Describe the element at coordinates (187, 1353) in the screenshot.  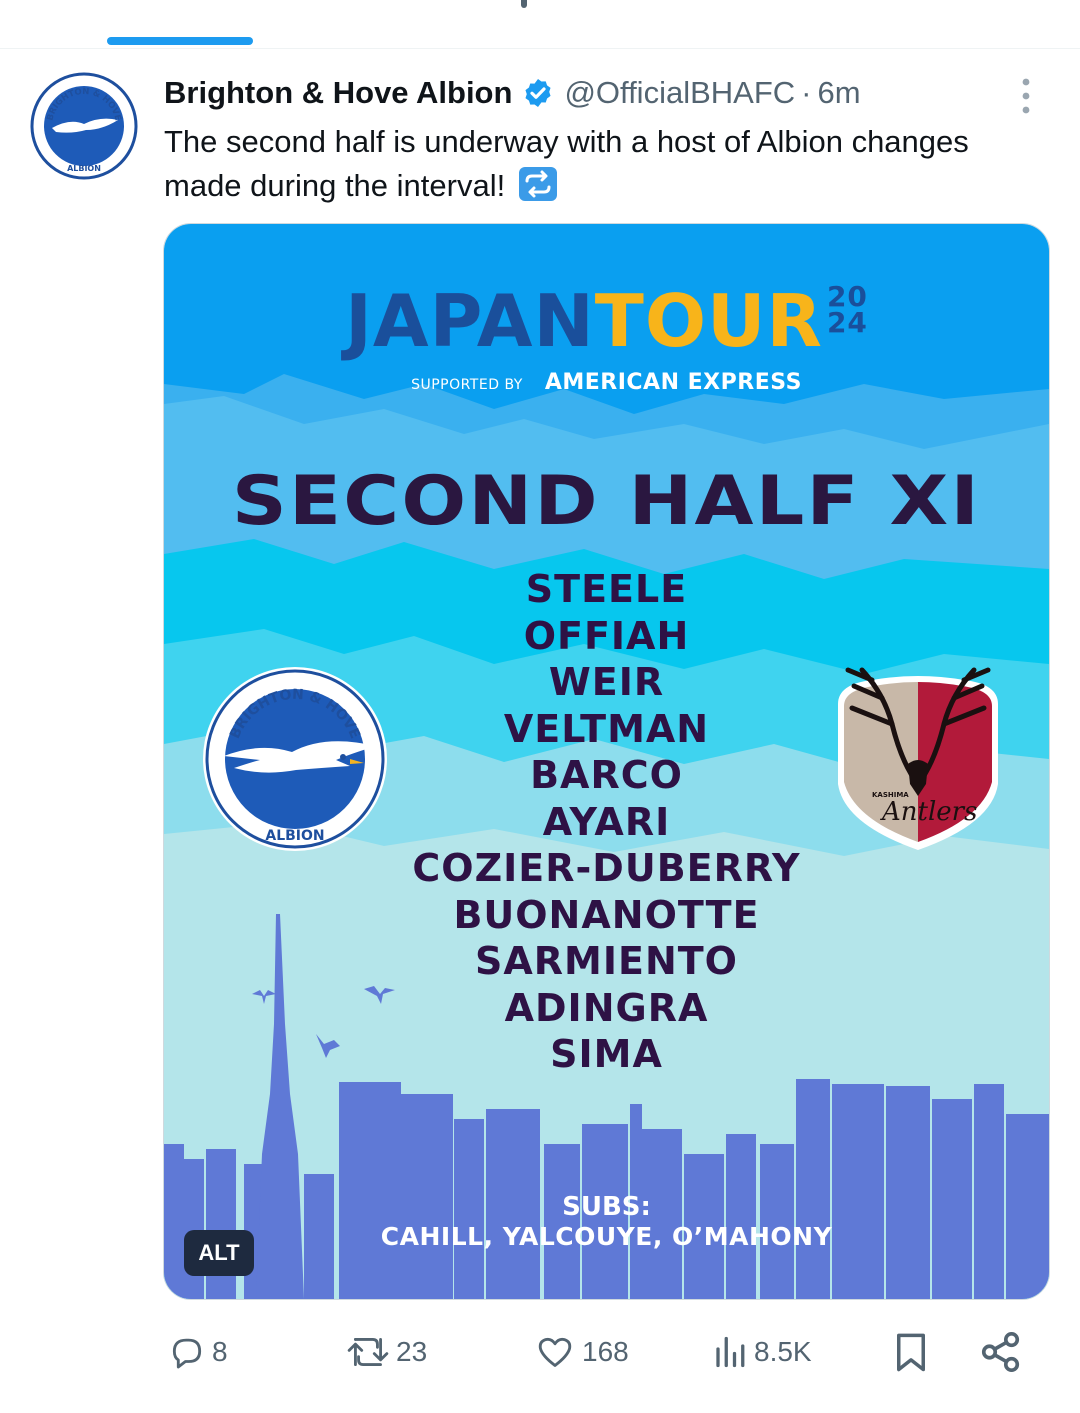
I see `reply-icon` at that location.